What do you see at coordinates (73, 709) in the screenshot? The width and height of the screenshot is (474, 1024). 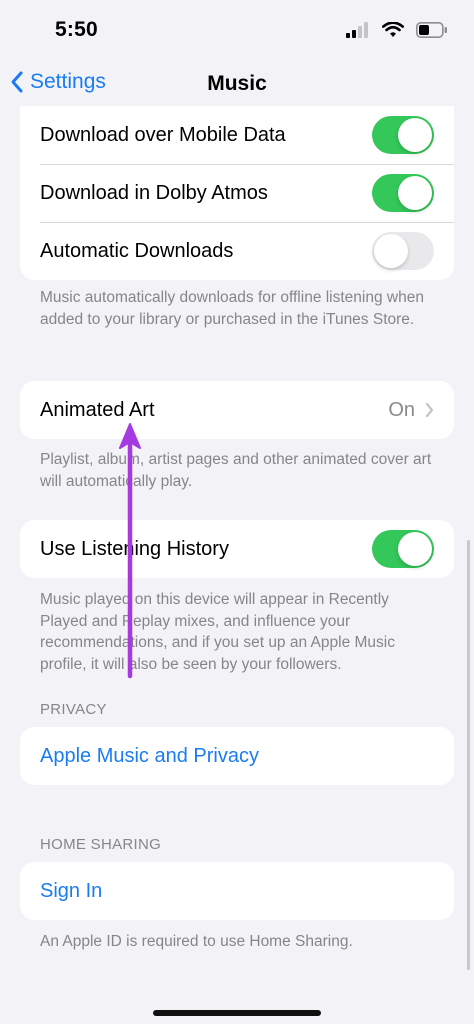 I see `privacy-header: PRIVACY` at bounding box center [73, 709].